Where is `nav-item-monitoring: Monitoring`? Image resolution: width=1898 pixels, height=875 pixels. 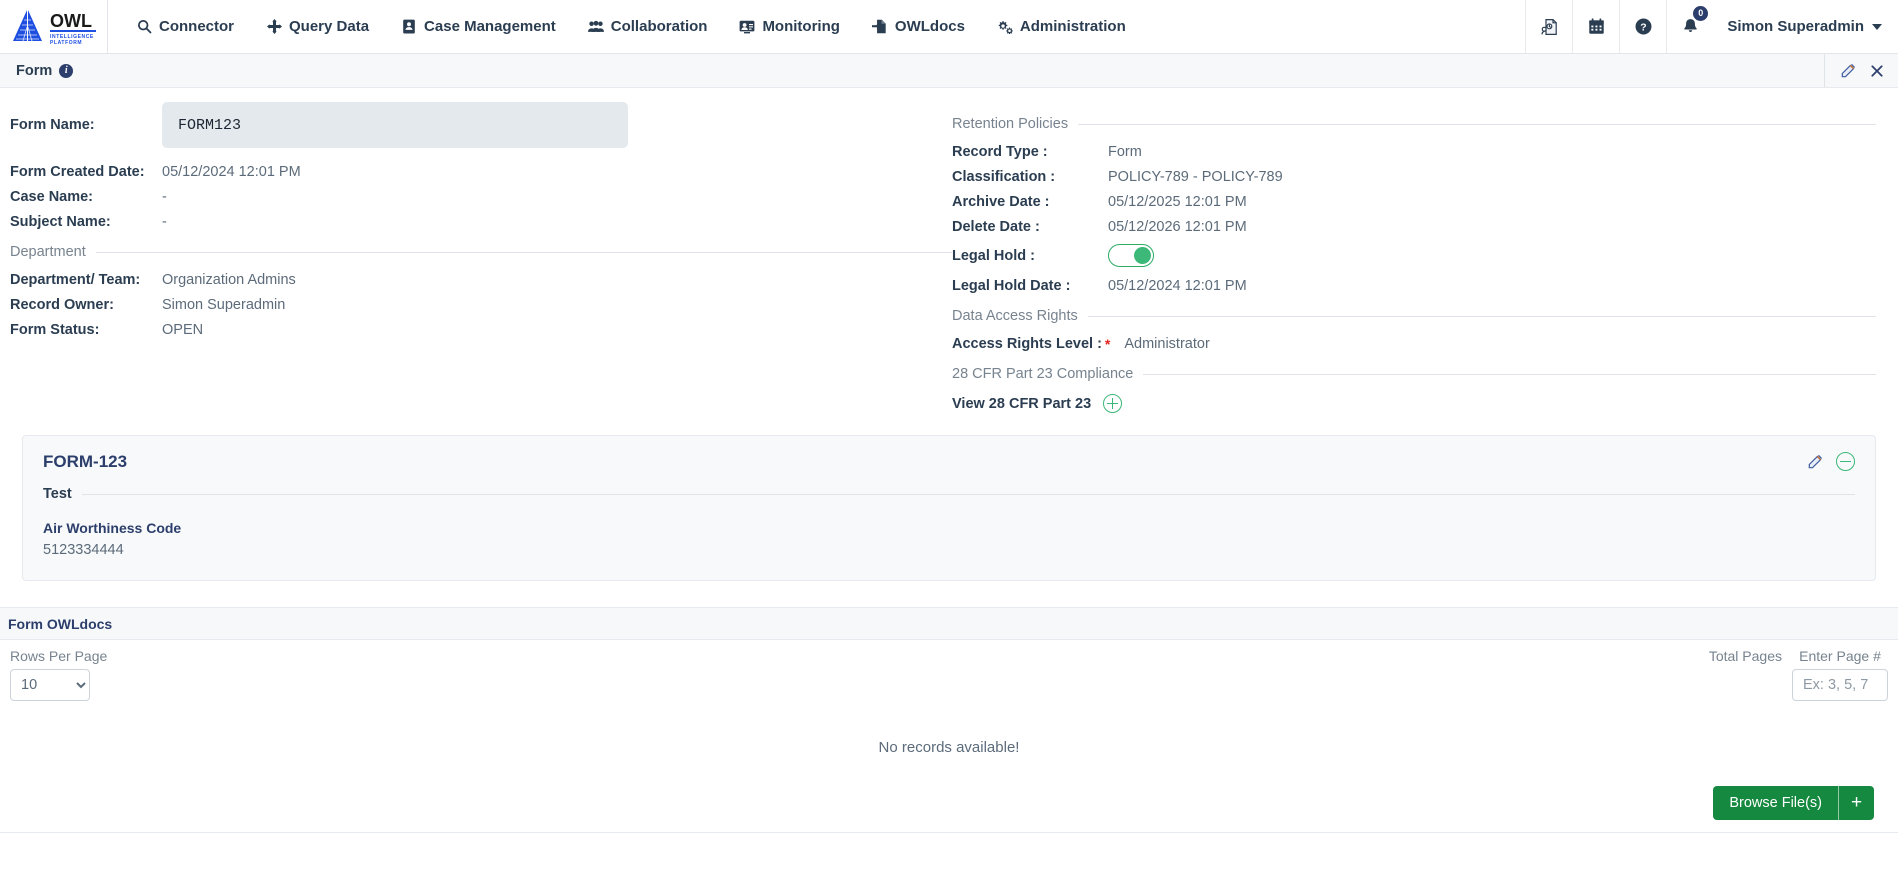 nav-item-monitoring: Monitoring is located at coordinates (789, 27).